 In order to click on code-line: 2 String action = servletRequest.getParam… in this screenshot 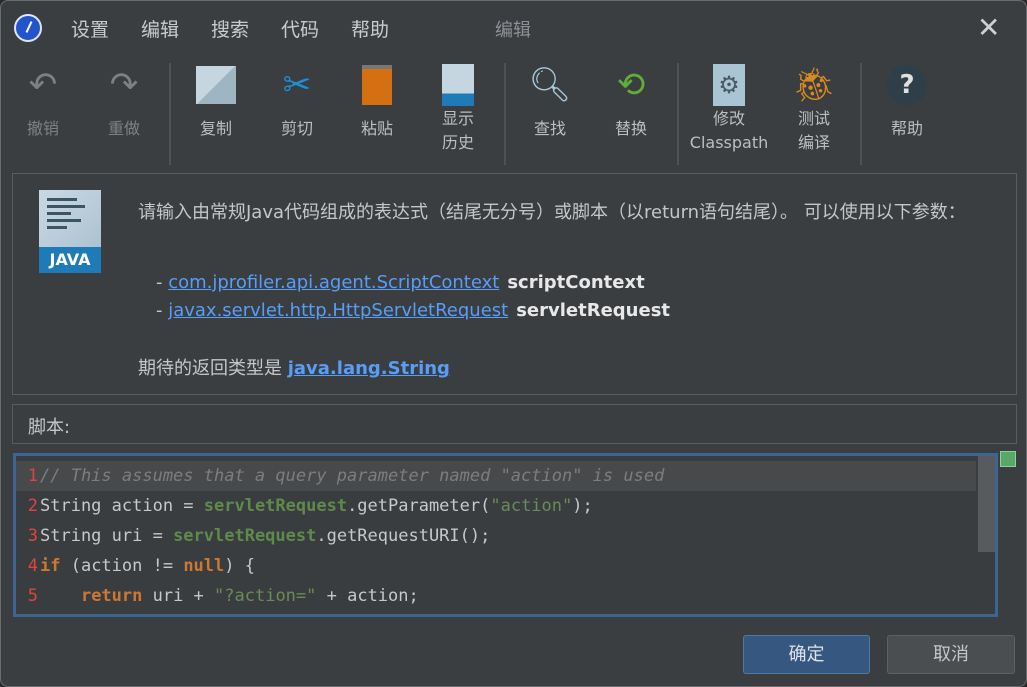, I will do `click(496, 506)`.